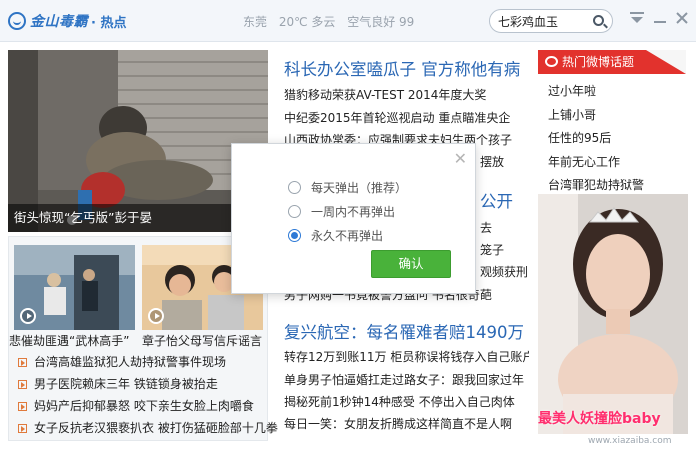  I want to click on list-item: 妈妈产后抑郁暴怒 咬下亲生女脸上肉嚼食, so click(140, 408).